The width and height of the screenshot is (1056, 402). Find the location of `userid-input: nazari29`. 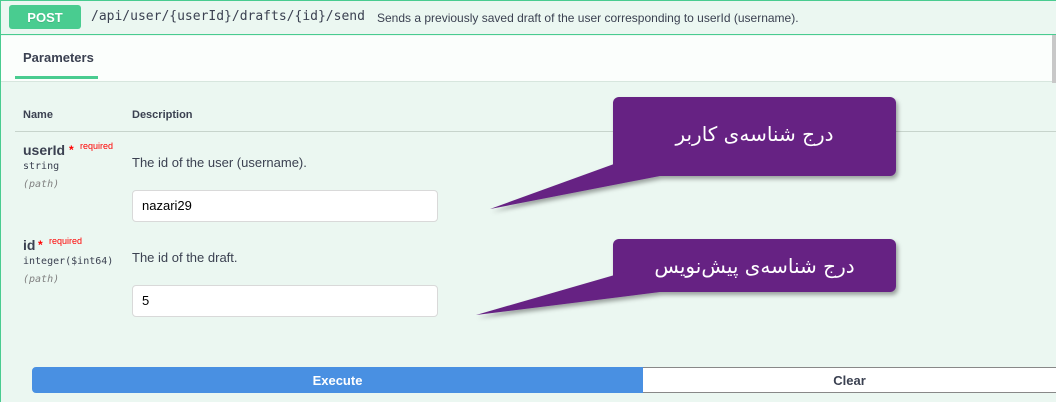

userid-input: nazari29 is located at coordinates (285, 206).